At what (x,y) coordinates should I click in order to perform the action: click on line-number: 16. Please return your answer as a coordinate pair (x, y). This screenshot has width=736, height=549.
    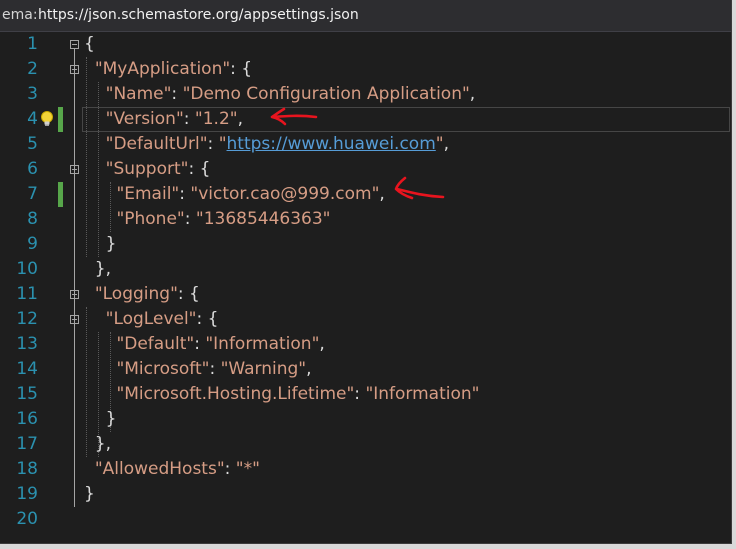
    Looking at the image, I should click on (27, 419).